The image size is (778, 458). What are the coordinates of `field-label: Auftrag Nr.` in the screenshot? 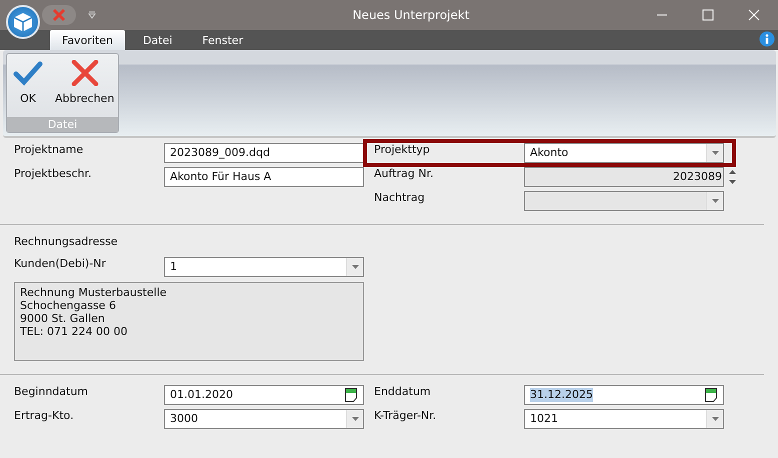 It's located at (404, 174).